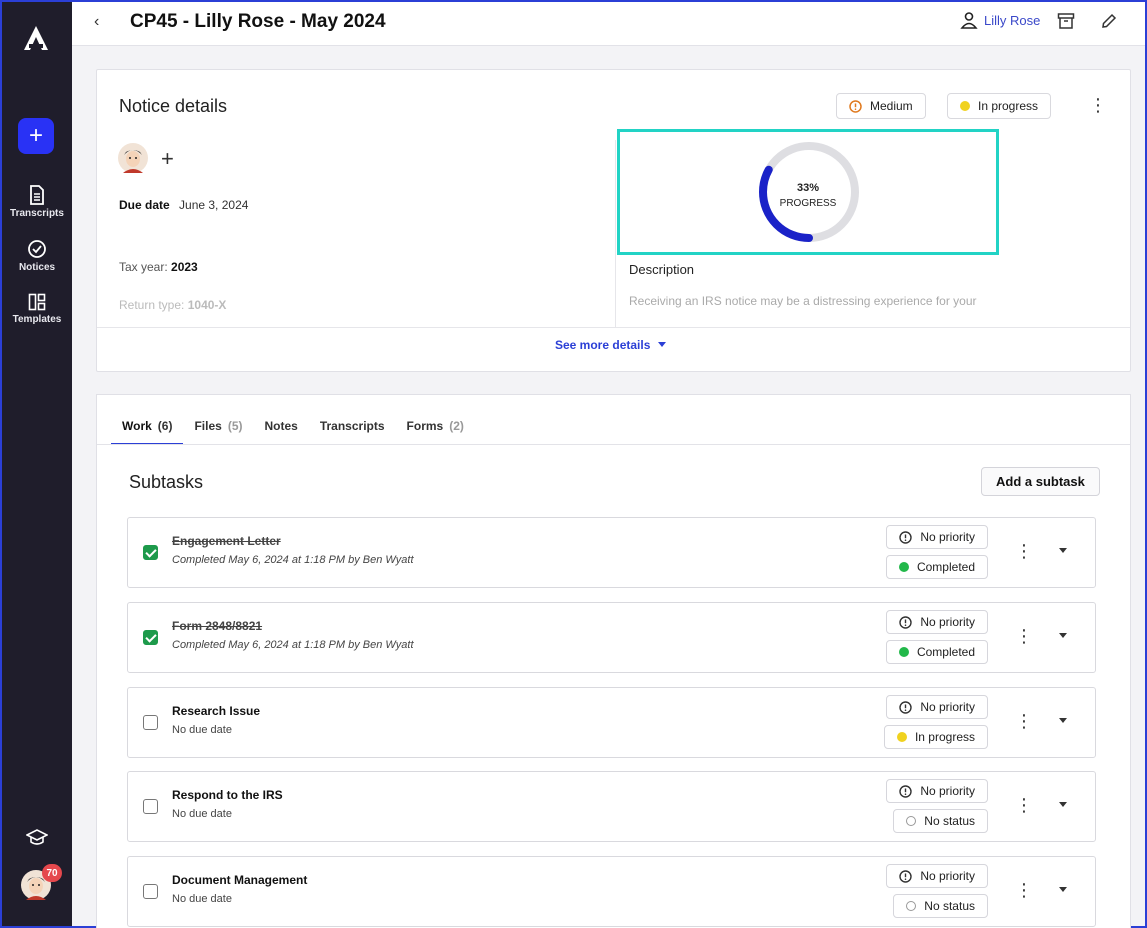 This screenshot has width=1147, height=928. Describe the element at coordinates (227, 795) in the screenshot. I see `subtask-name: Respond to the IRS` at that location.